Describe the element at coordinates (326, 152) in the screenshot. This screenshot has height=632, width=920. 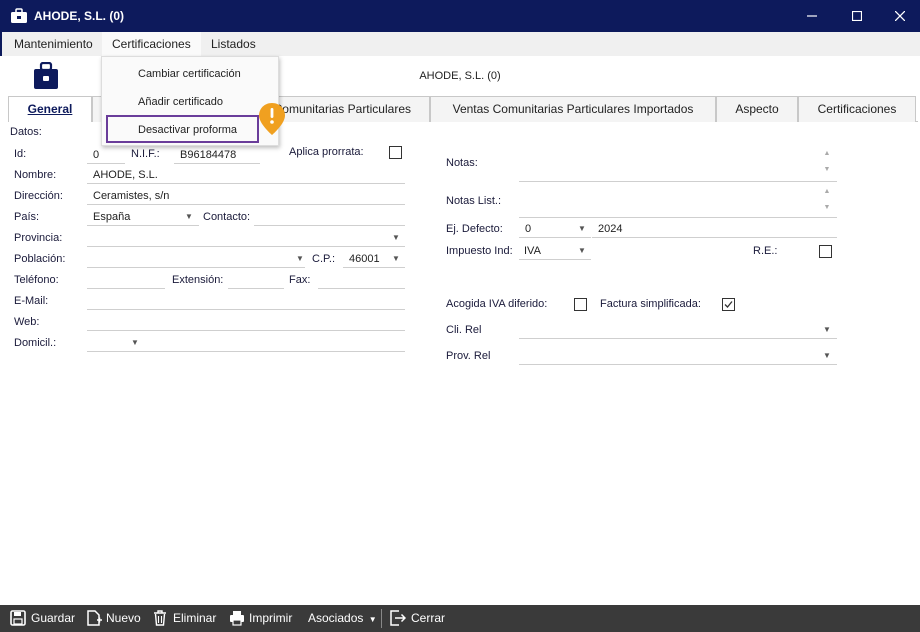
I see `aplica-prorrata-label: Aplica prorrata:` at that location.